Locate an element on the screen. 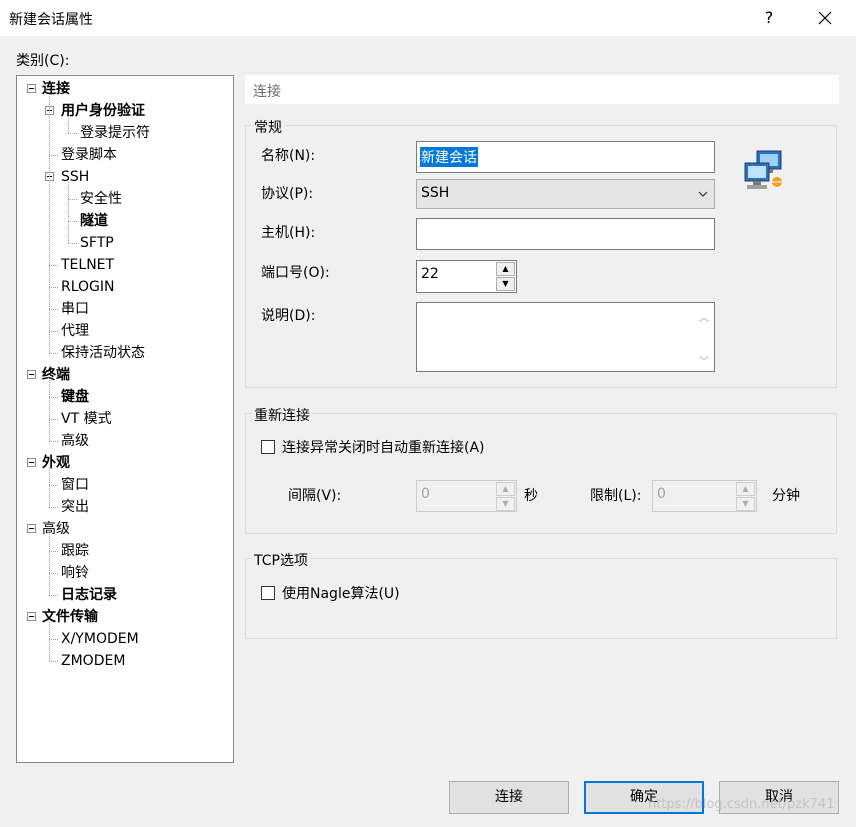  panel-header-title: 连接 is located at coordinates (267, 92).